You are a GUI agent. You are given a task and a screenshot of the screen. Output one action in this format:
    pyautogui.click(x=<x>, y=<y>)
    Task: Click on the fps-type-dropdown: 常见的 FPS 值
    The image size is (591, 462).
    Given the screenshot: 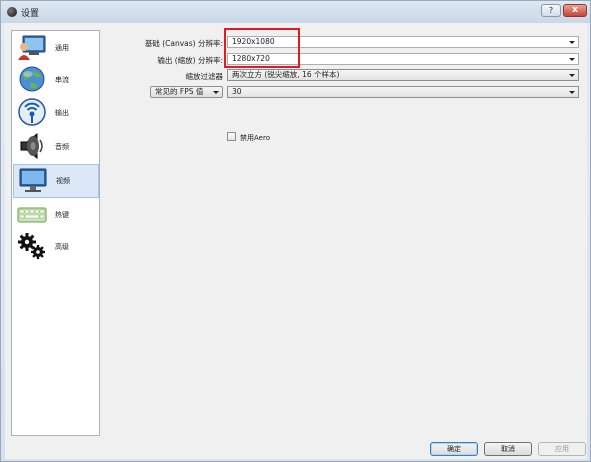 What is the action you would take?
    pyautogui.click(x=186, y=92)
    